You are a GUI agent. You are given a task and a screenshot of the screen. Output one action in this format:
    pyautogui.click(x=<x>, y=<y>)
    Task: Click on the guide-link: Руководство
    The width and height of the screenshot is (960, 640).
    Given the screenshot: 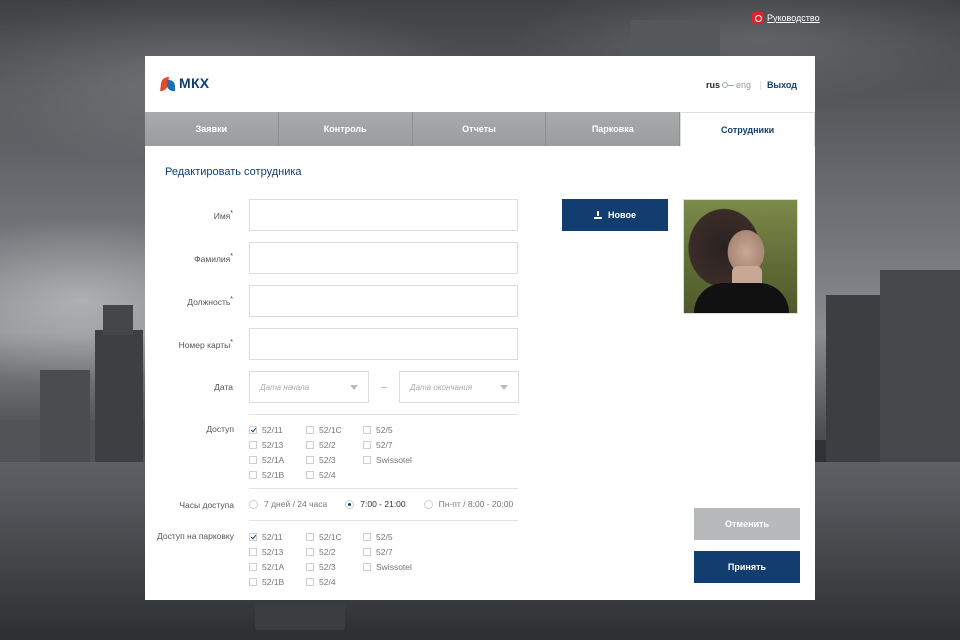 What is the action you would take?
    pyautogui.click(x=786, y=17)
    